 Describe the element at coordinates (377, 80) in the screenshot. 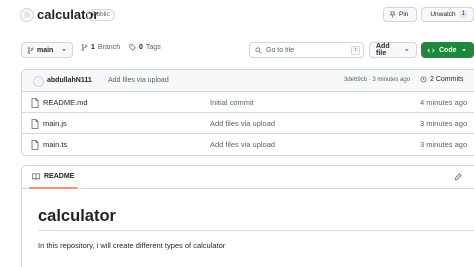

I see `commit-meta: 3de69cb · 3 minutes ago` at that location.